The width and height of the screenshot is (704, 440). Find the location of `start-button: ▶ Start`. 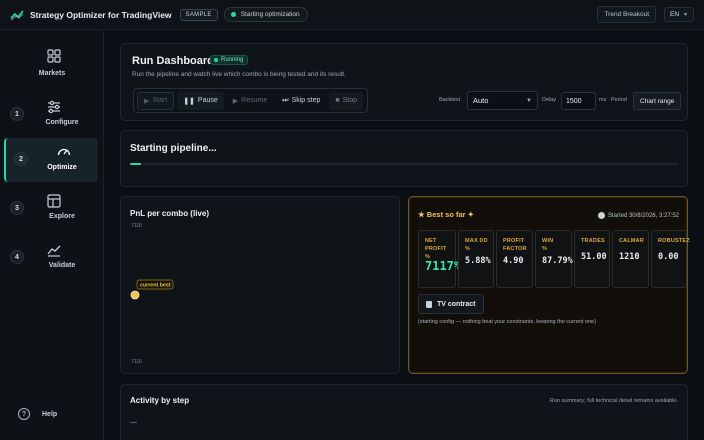

start-button: ▶ Start is located at coordinates (156, 100).